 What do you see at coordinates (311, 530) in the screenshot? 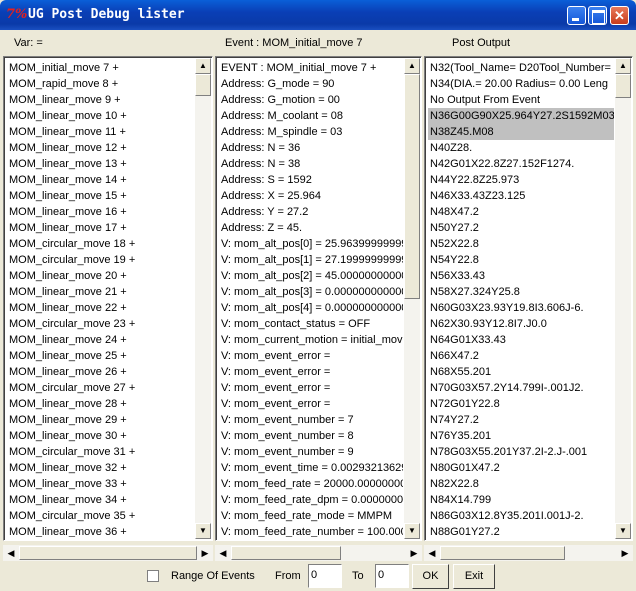
I see `event-detail-item: V: mom_feed_rate_number = 100.000` at bounding box center [311, 530].